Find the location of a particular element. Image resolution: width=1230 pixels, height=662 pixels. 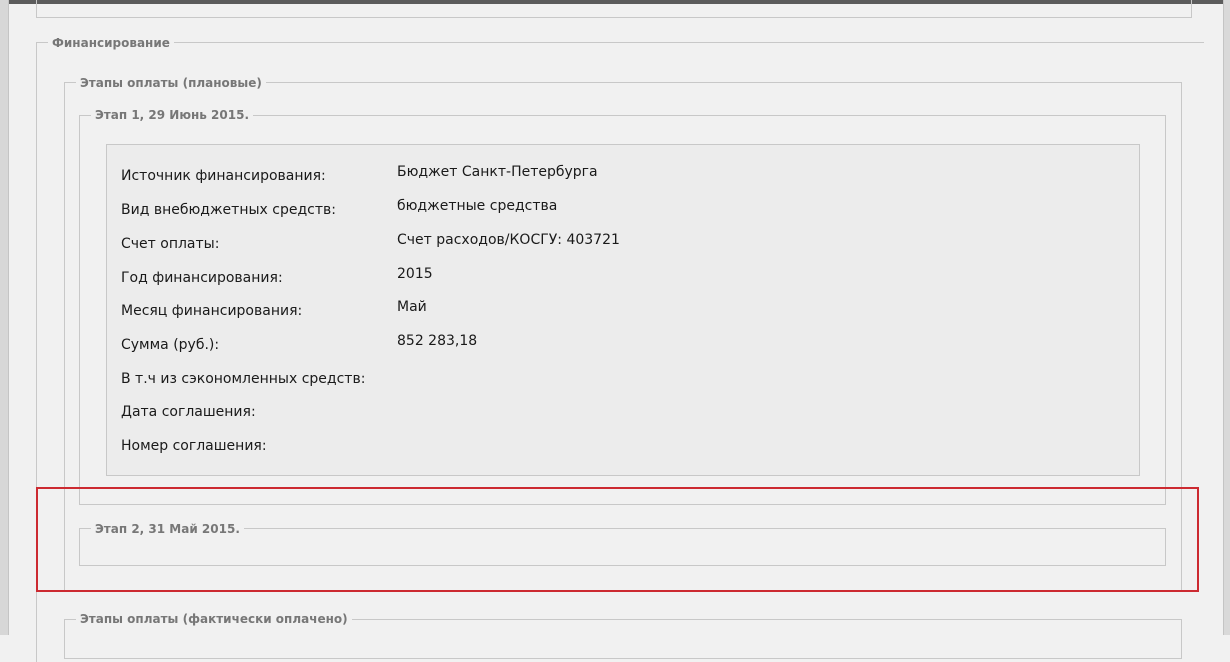

actual-stages-title: Этапы оплаты (фактически оплачено) is located at coordinates (214, 619).